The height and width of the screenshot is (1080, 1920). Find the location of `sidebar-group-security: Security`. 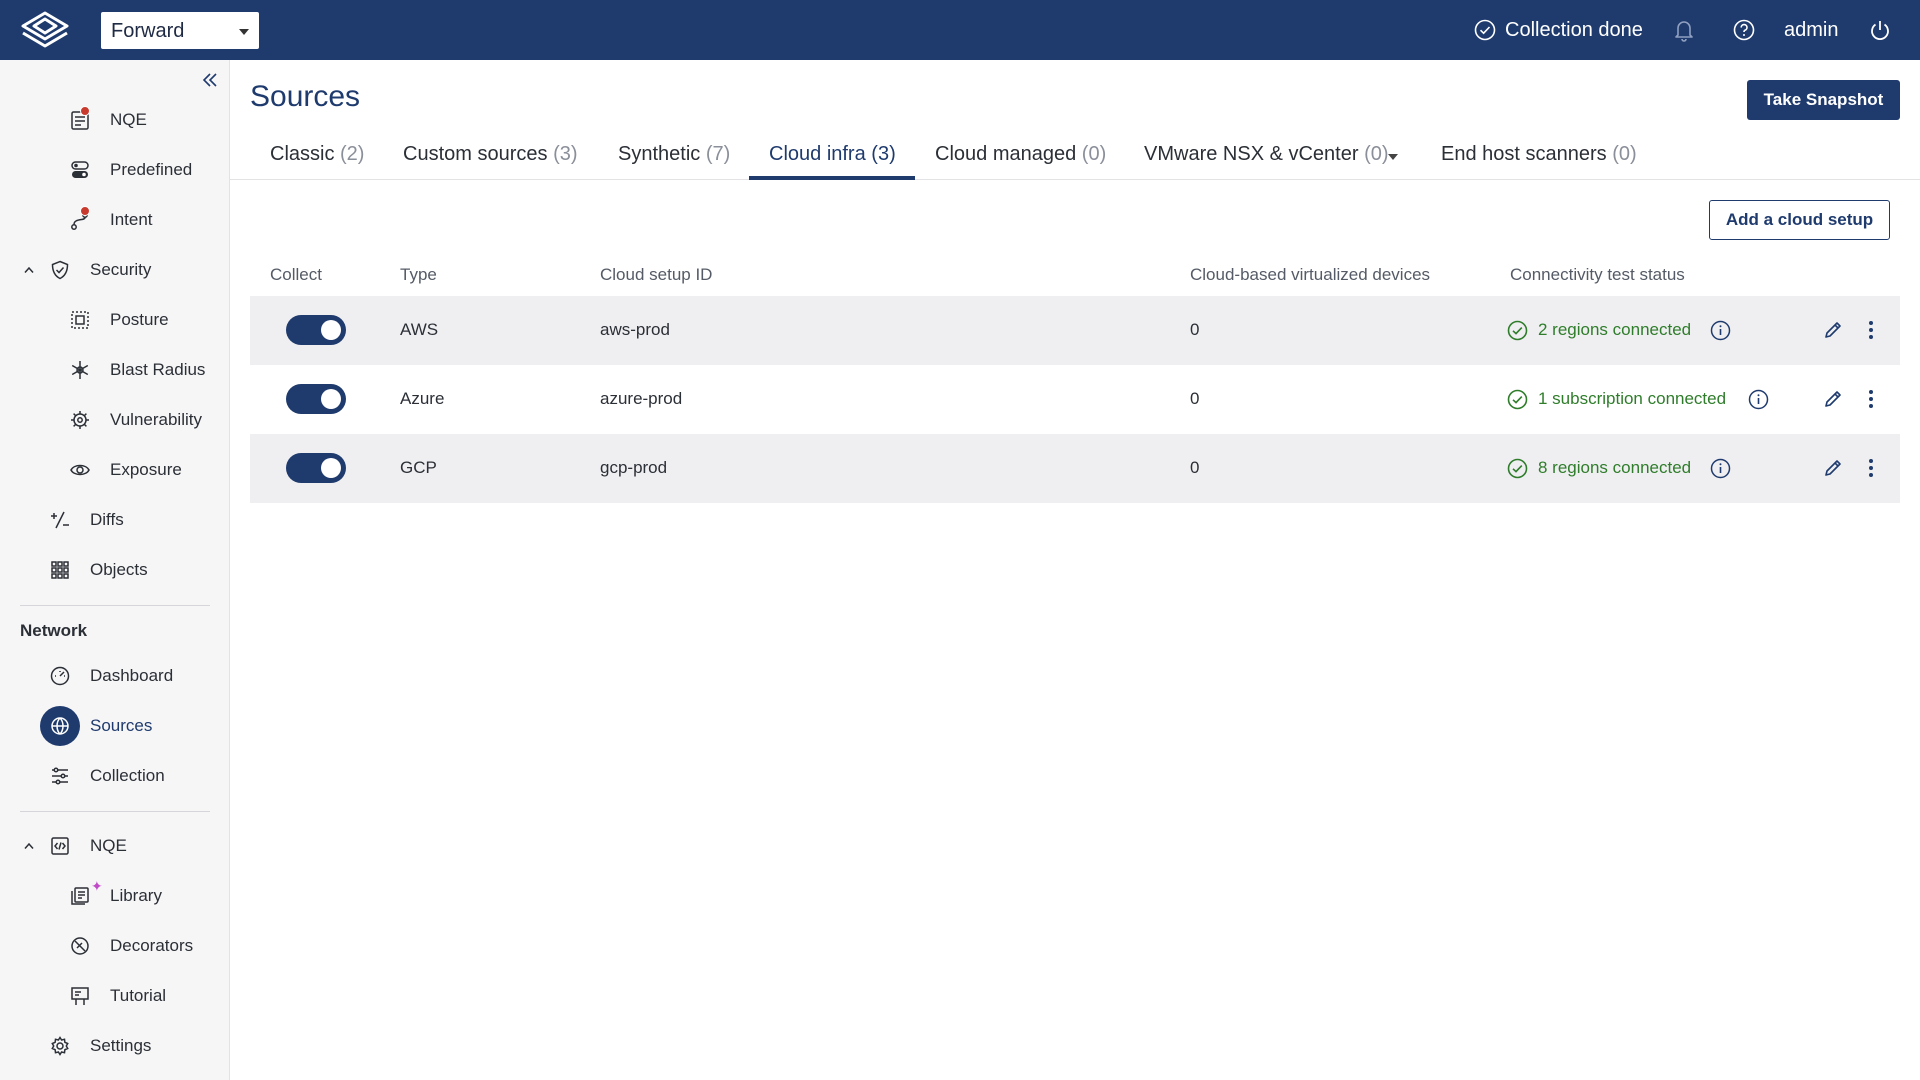

sidebar-group-security: Security is located at coordinates (114, 270).